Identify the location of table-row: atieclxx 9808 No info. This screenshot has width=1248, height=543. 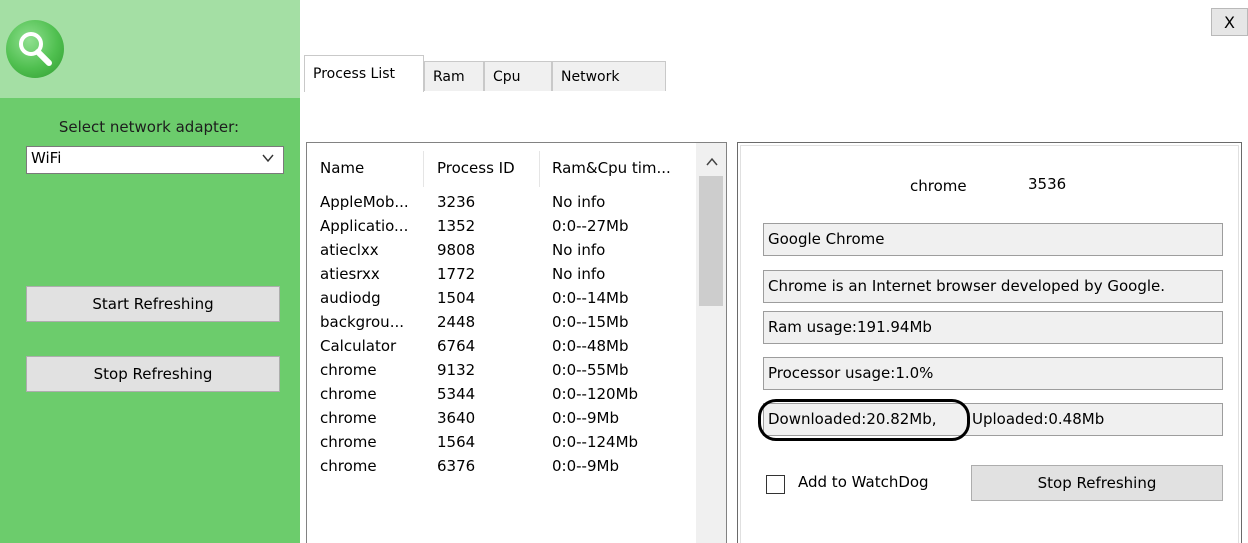
(501, 251).